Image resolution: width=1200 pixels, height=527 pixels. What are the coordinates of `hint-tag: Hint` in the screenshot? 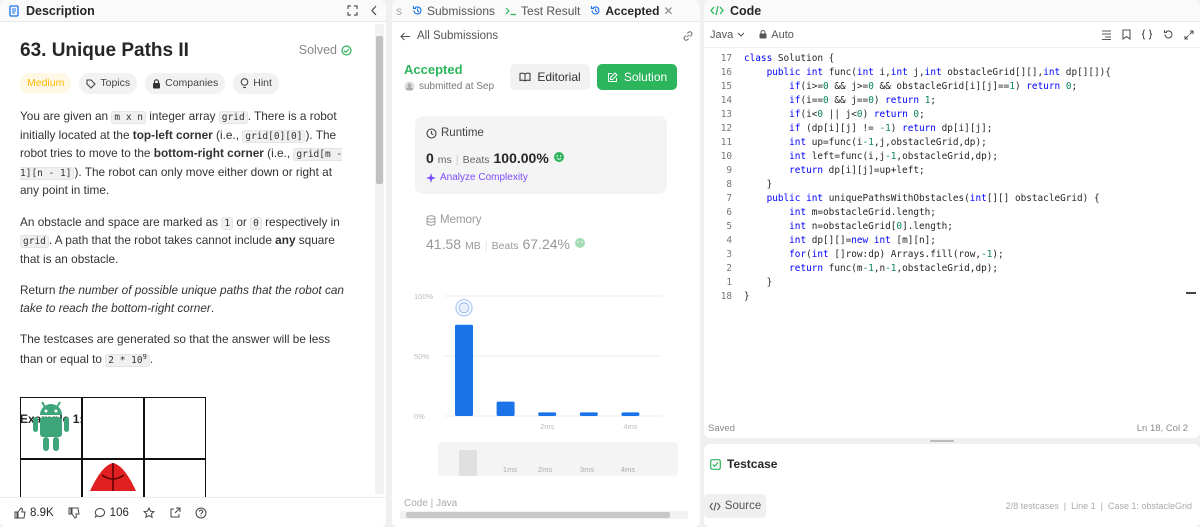 It's located at (256, 83).